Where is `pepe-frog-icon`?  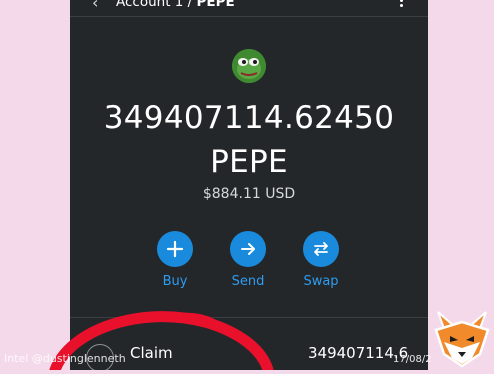 pepe-frog-icon is located at coordinates (249, 66).